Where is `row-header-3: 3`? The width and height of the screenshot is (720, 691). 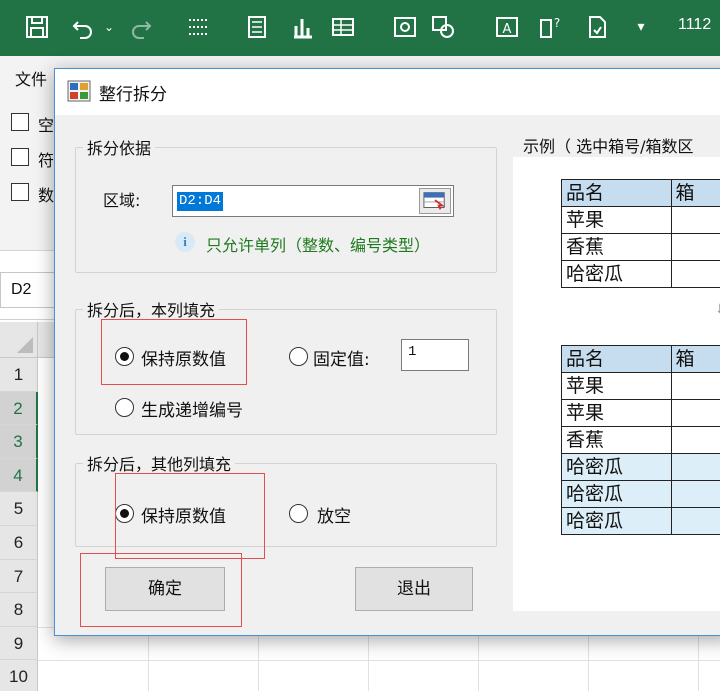
row-header-3: 3 is located at coordinates (19, 442).